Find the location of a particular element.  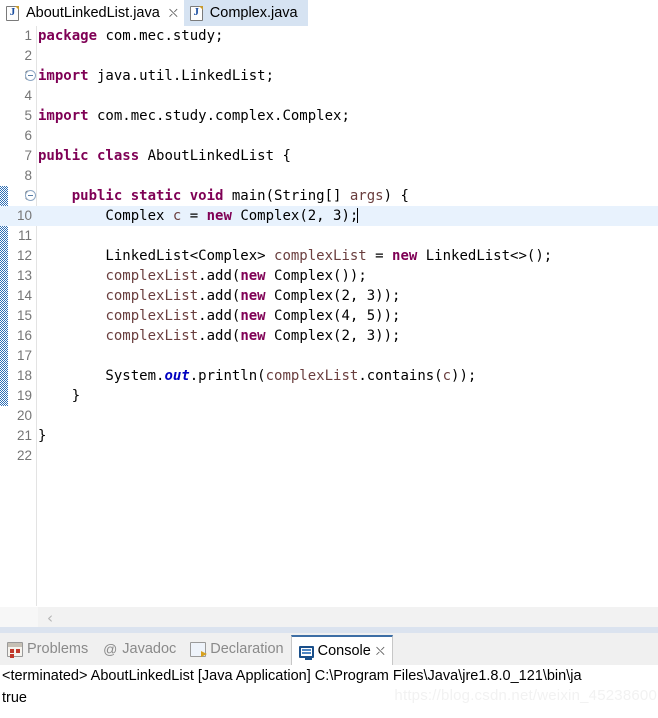

line-number: 22 is located at coordinates (24, 455).